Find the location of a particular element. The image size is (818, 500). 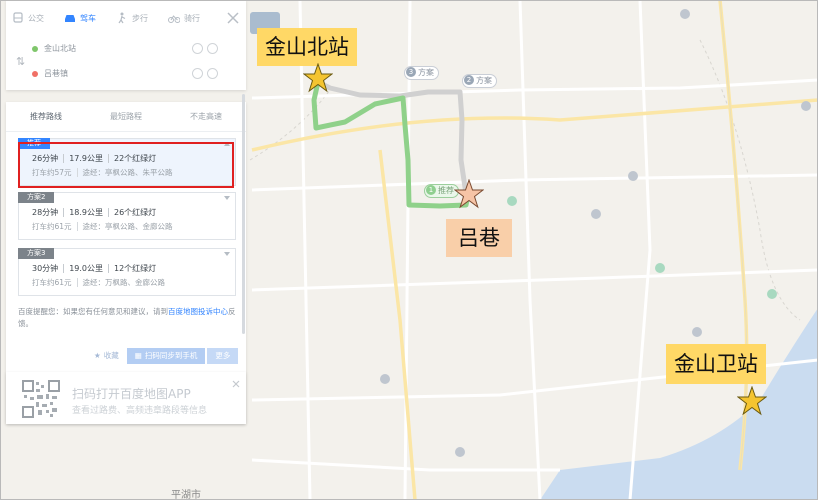

feedback-tip: 百度提醒您：如果您有任何意见和建议，请到百度地图投诉中心反馈。 is located at coordinates (129, 318).